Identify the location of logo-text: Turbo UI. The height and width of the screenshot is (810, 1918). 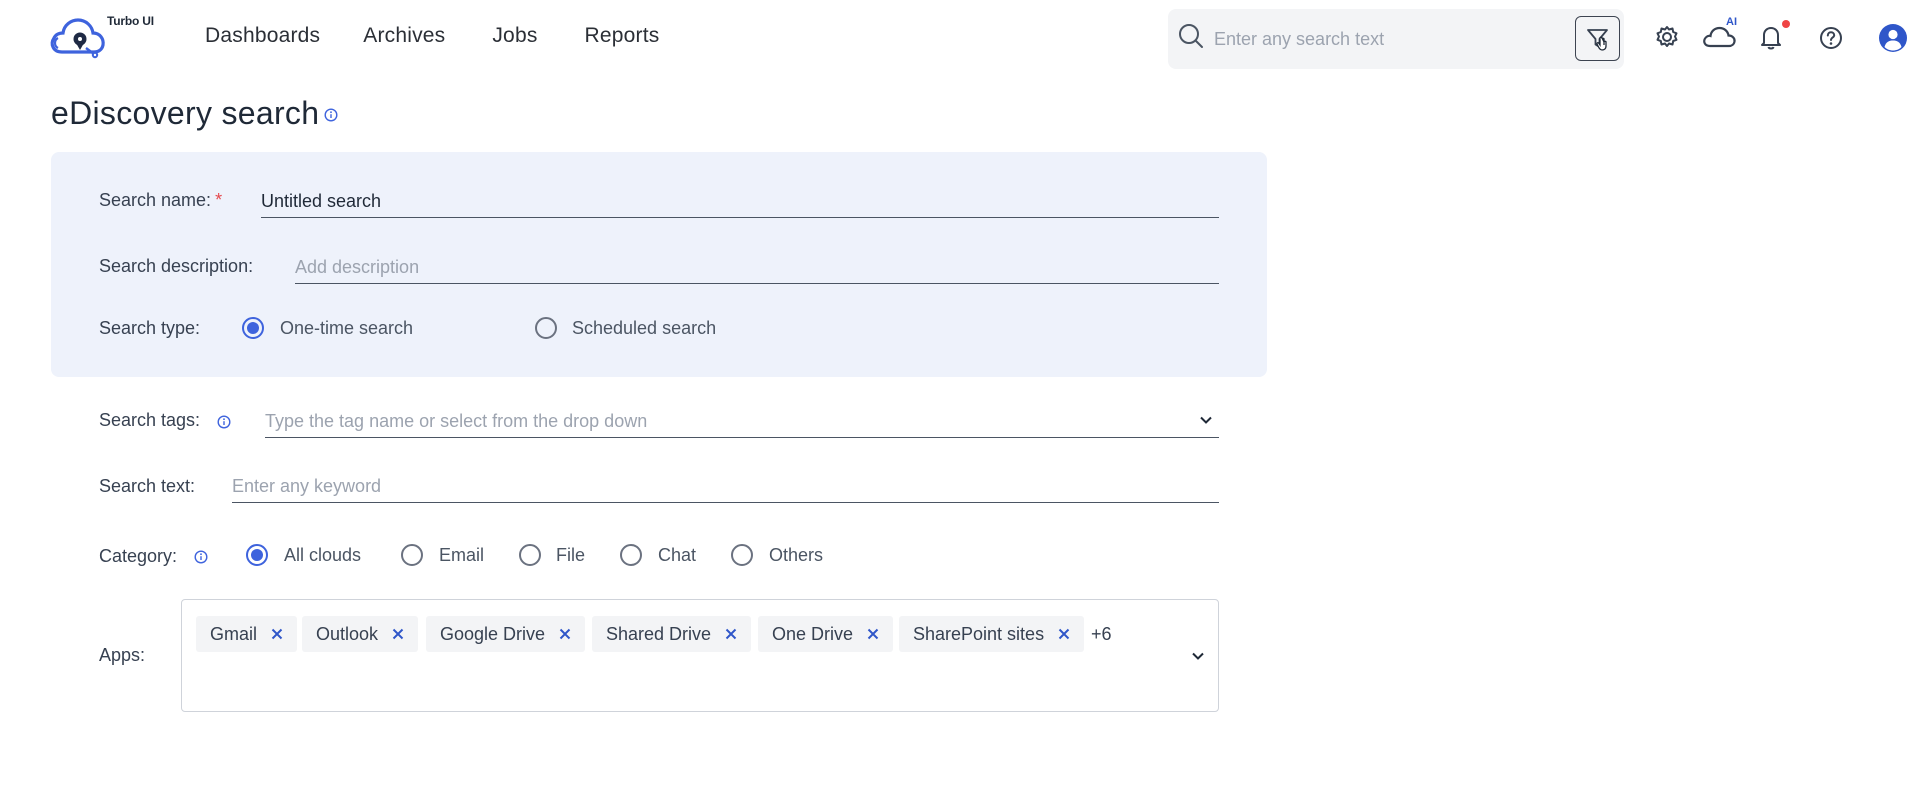
(130, 21).